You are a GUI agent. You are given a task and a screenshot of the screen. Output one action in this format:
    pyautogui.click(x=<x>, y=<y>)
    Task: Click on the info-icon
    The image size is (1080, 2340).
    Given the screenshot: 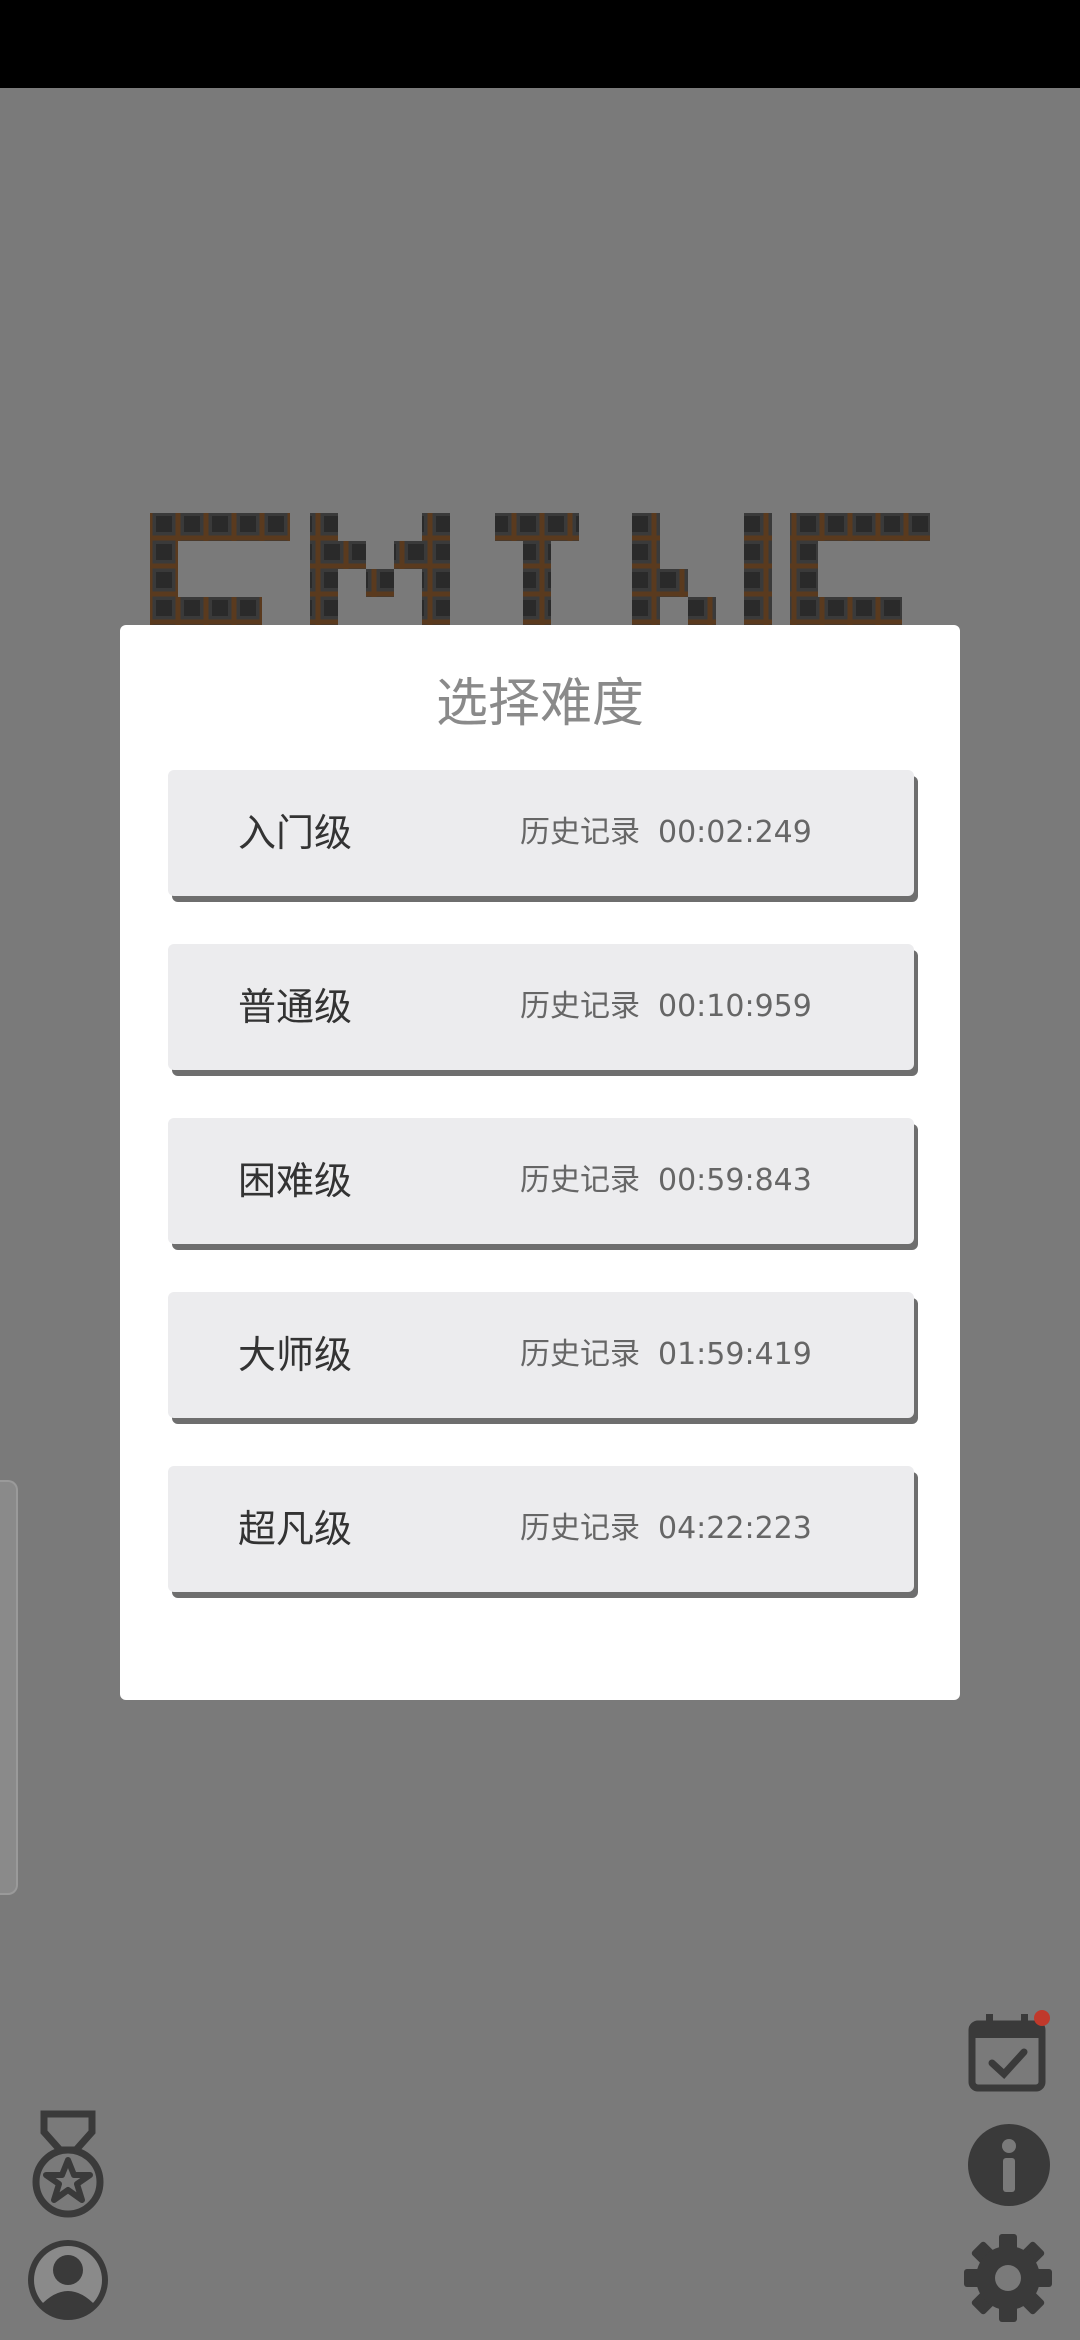 What is the action you would take?
    pyautogui.click(x=1009, y=2165)
    